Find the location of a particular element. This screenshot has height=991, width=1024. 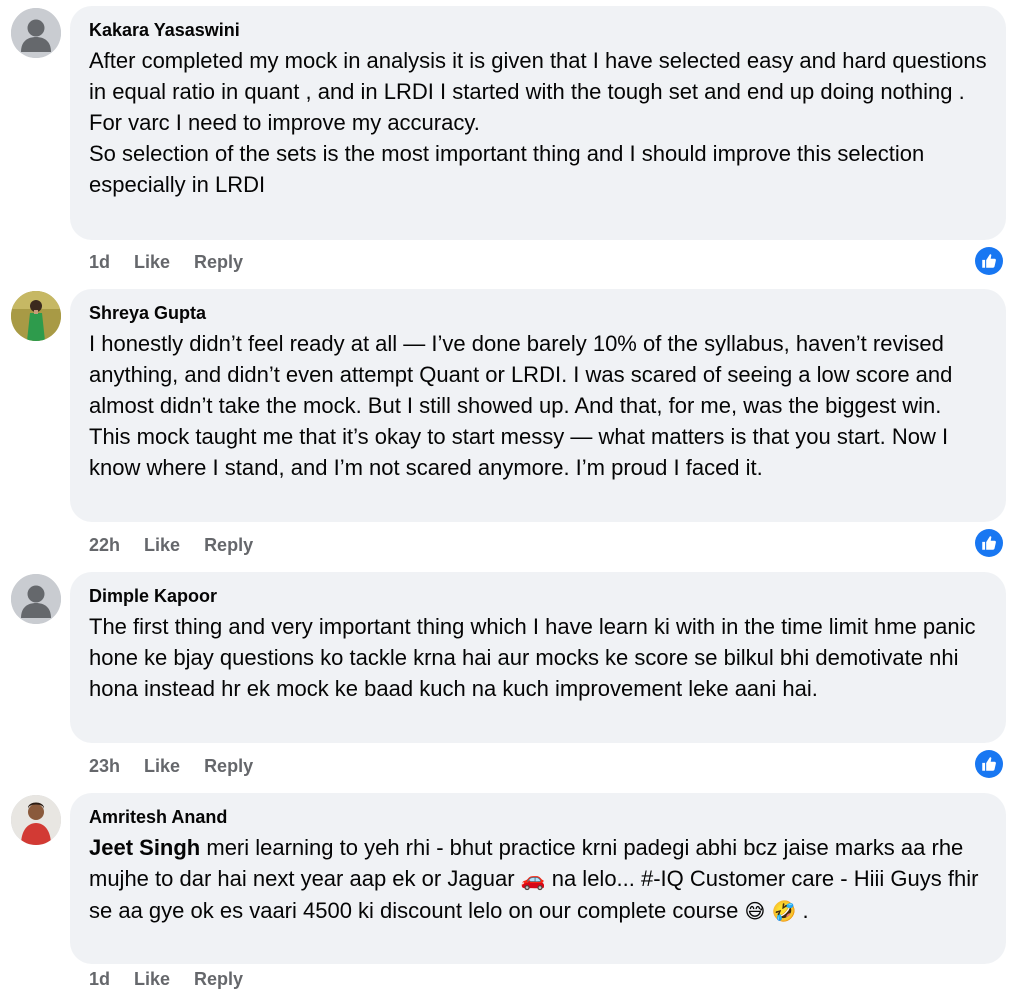

comment-line: For varc I need to improve my accuracy. is located at coordinates (284, 122).